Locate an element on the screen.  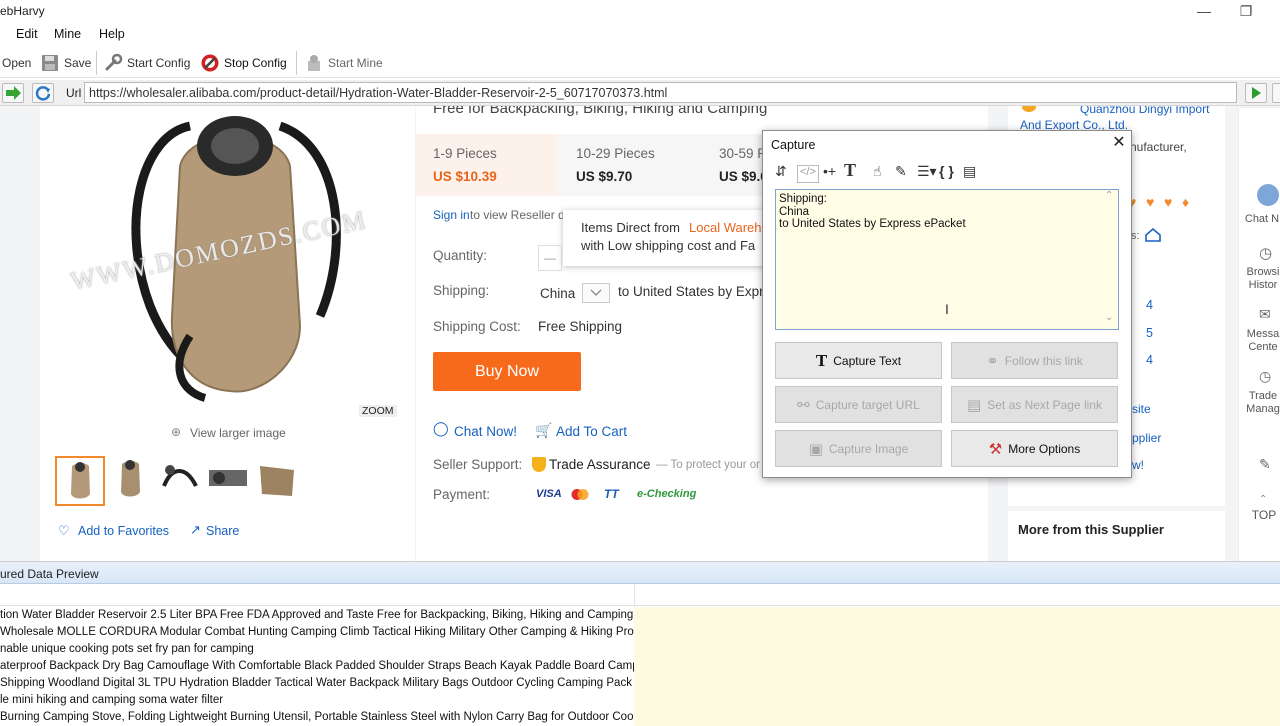
more-options-label: More Options is located at coordinates (1044, 448).